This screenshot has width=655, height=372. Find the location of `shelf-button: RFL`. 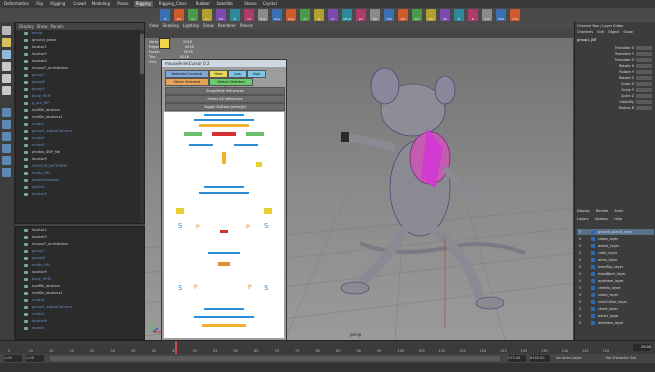

shelf-button: RFL is located at coordinates (179, 15).